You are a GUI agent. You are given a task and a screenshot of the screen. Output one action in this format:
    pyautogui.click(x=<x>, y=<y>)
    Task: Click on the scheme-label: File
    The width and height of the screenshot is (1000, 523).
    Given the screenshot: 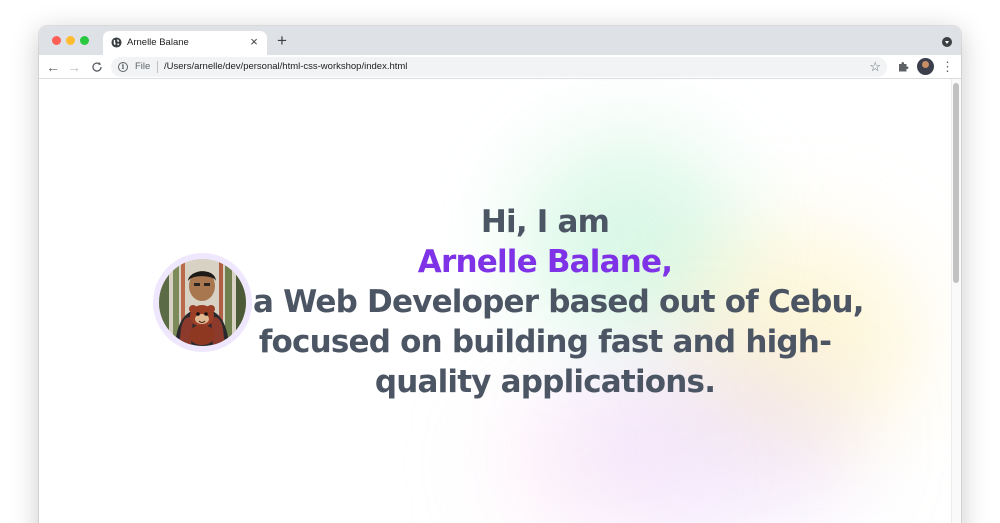 What is the action you would take?
    pyautogui.click(x=143, y=66)
    